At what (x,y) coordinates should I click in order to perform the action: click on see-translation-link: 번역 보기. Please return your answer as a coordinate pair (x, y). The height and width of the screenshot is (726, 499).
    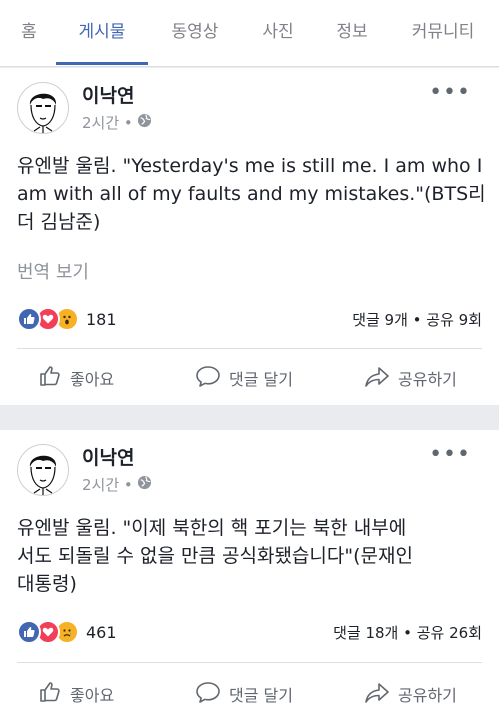
    Looking at the image, I should click on (53, 271).